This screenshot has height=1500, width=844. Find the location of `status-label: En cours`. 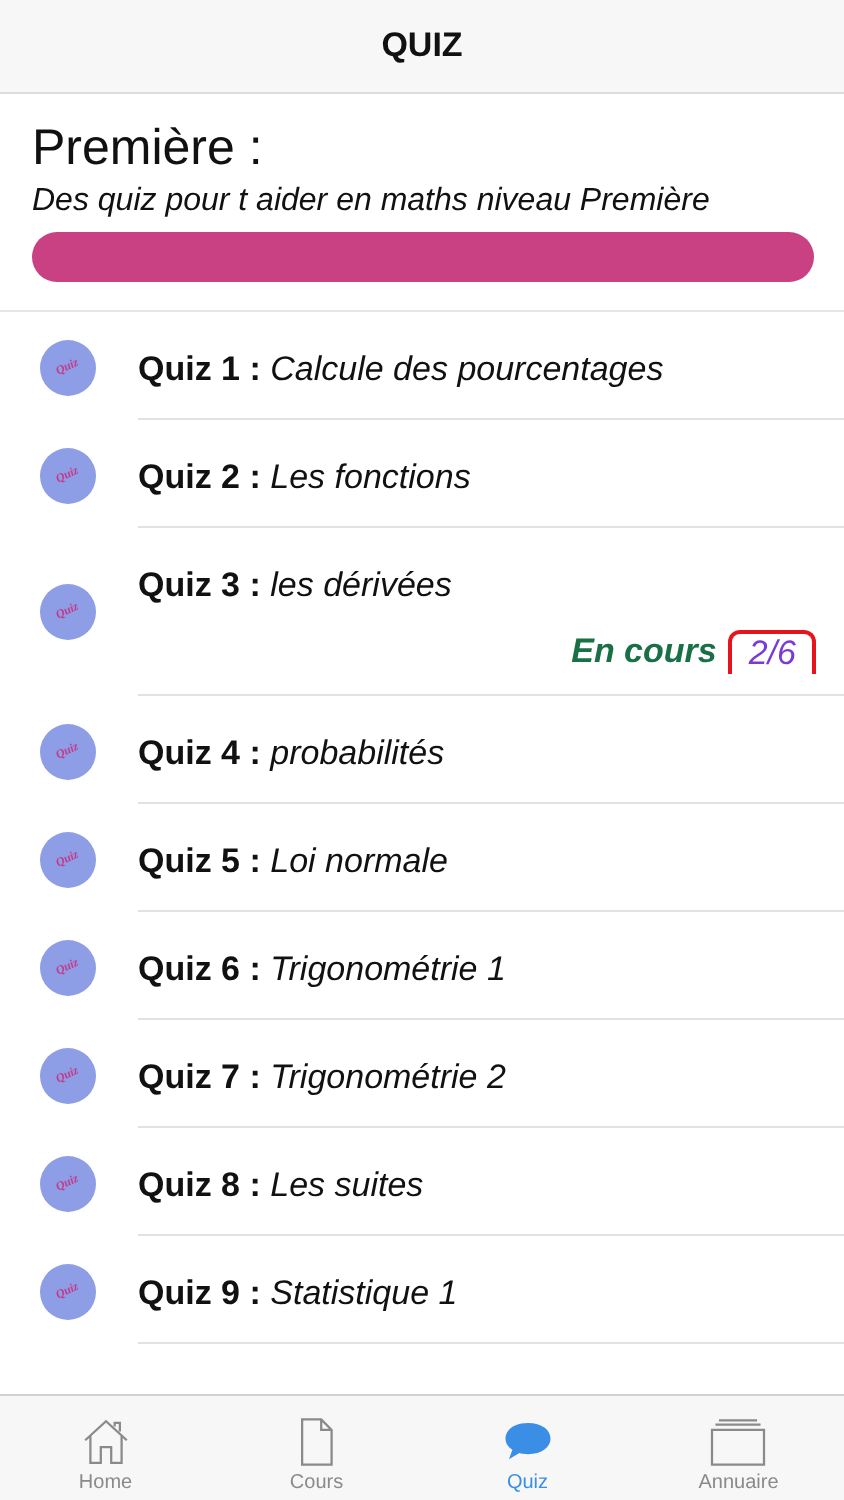

status-label: En cours is located at coordinates (644, 652).